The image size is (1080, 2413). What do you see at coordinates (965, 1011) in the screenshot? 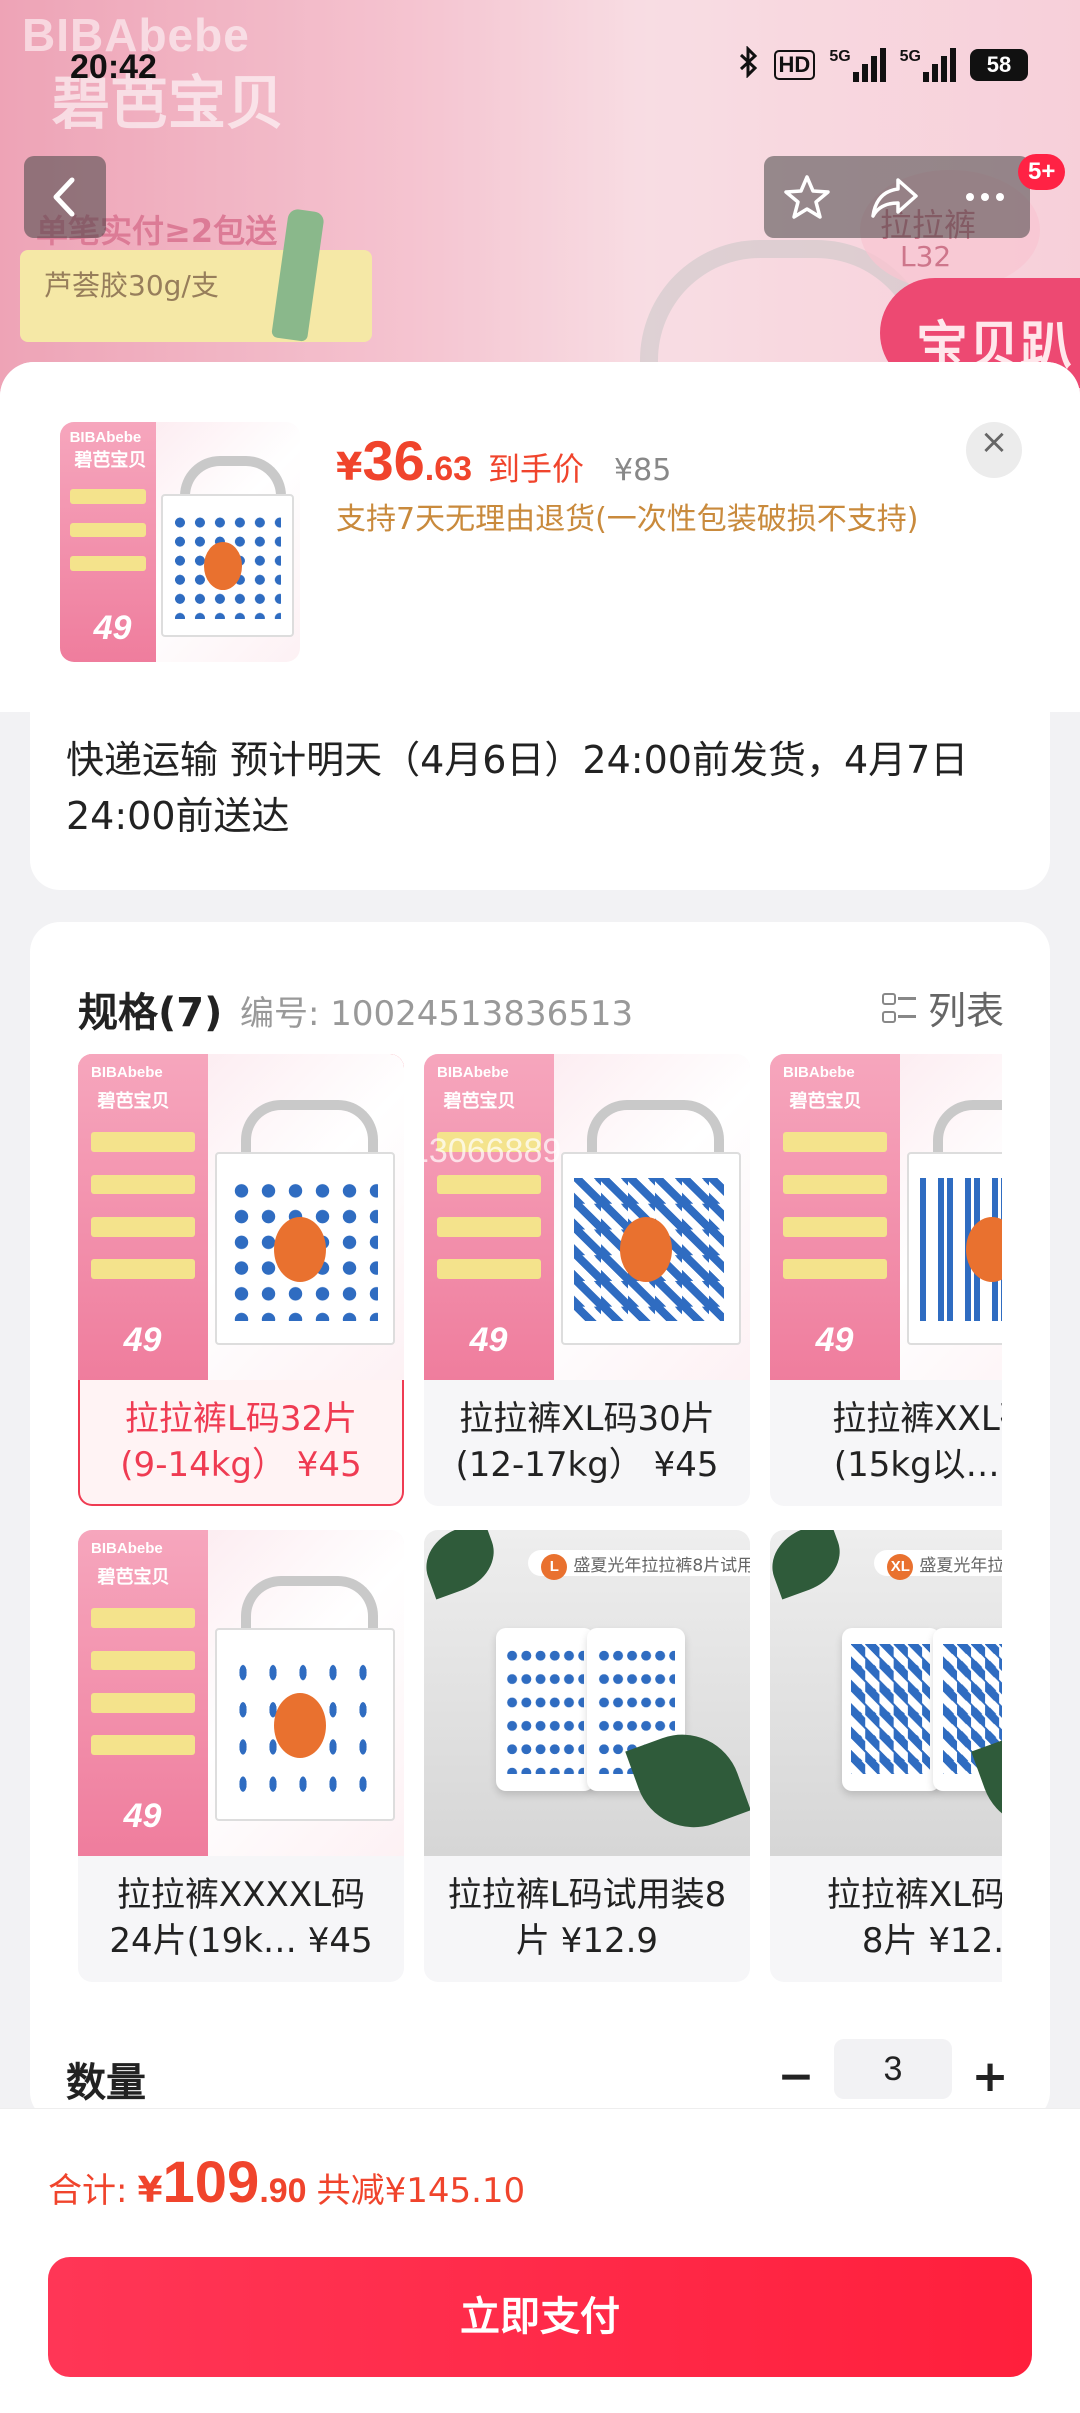
I see `list-toggle-label: 列表` at bounding box center [965, 1011].